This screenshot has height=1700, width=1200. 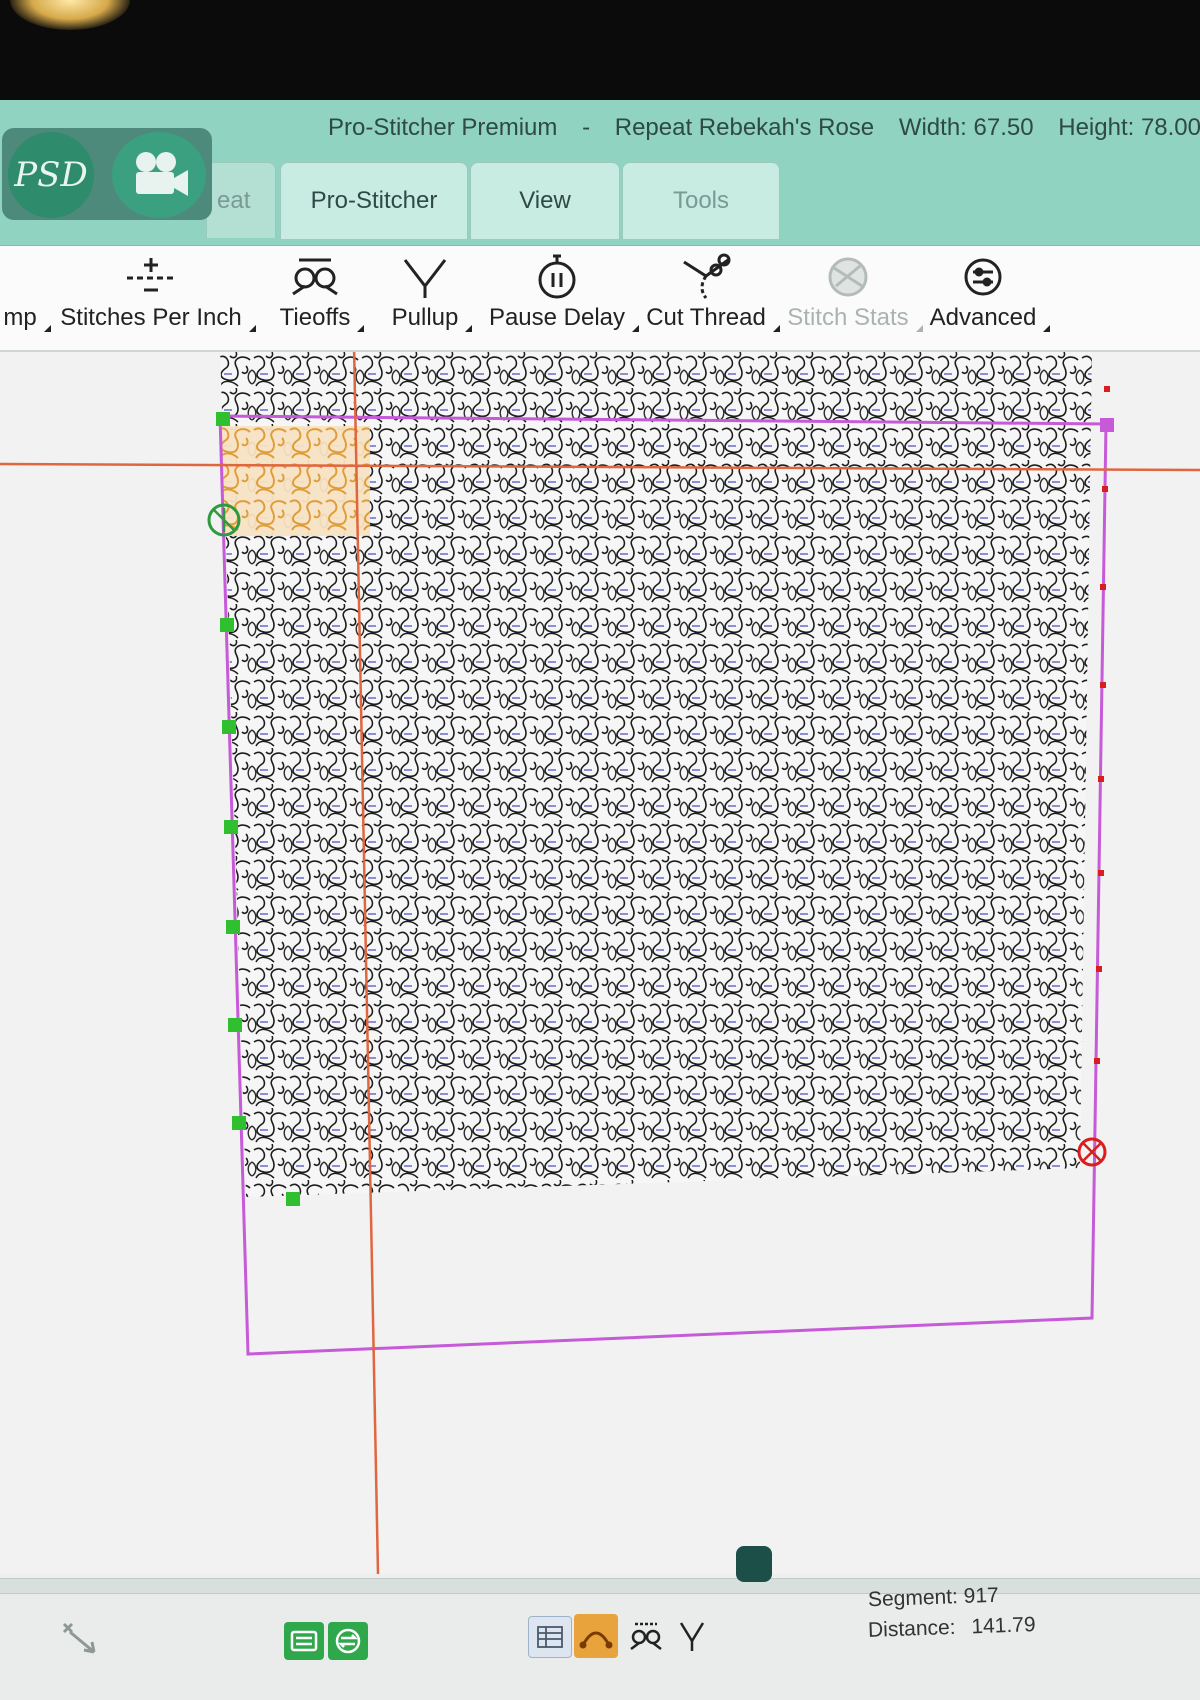 I want to click on pullup-status-icon, so click(x=692, y=1636).